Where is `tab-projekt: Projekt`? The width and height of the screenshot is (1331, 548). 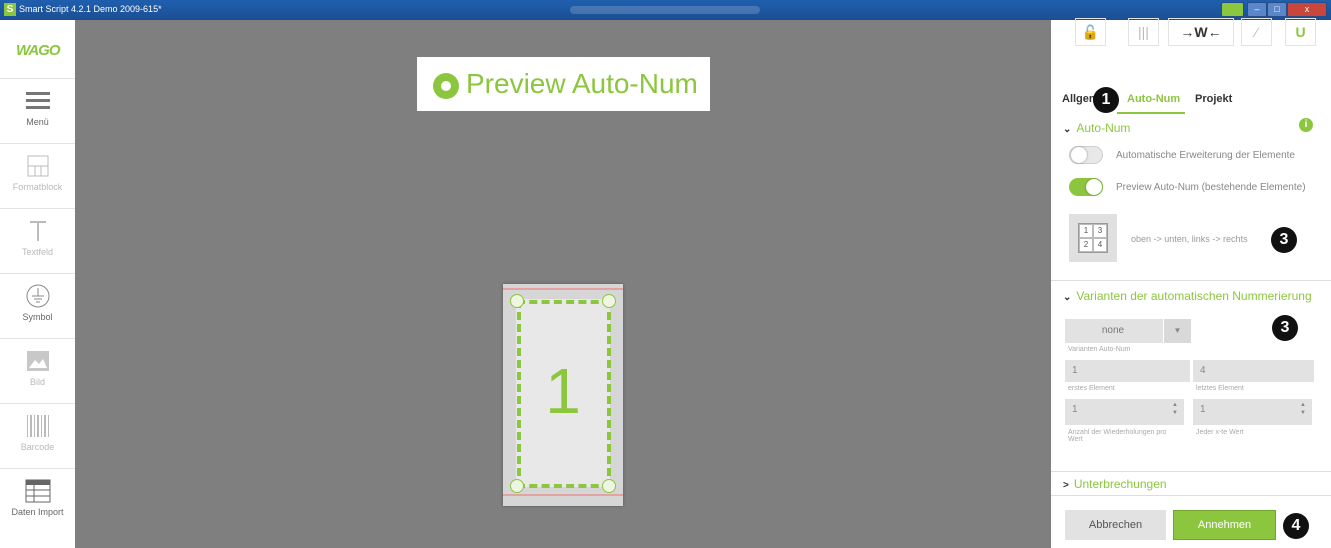
tab-projekt: Projekt is located at coordinates (1213, 99).